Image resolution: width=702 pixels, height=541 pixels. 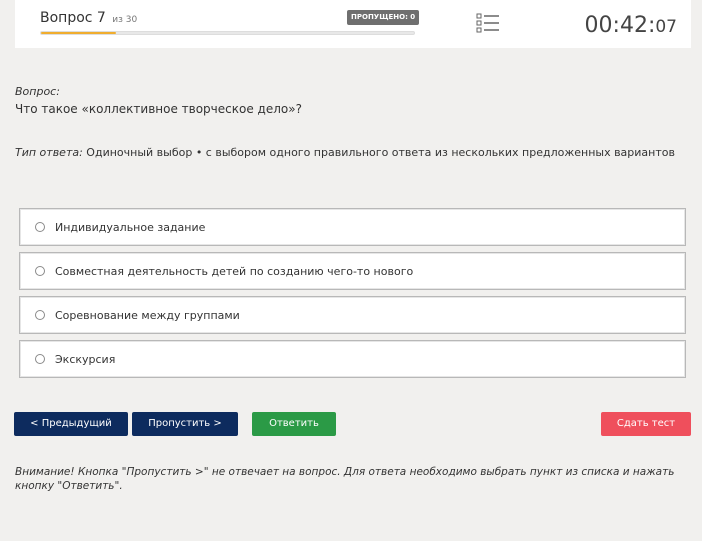 I want to click on top-bar: Вопрос 7 из 30 ПРОПУЩЕНО: 0 00:42:07, so click(x=353, y=24).